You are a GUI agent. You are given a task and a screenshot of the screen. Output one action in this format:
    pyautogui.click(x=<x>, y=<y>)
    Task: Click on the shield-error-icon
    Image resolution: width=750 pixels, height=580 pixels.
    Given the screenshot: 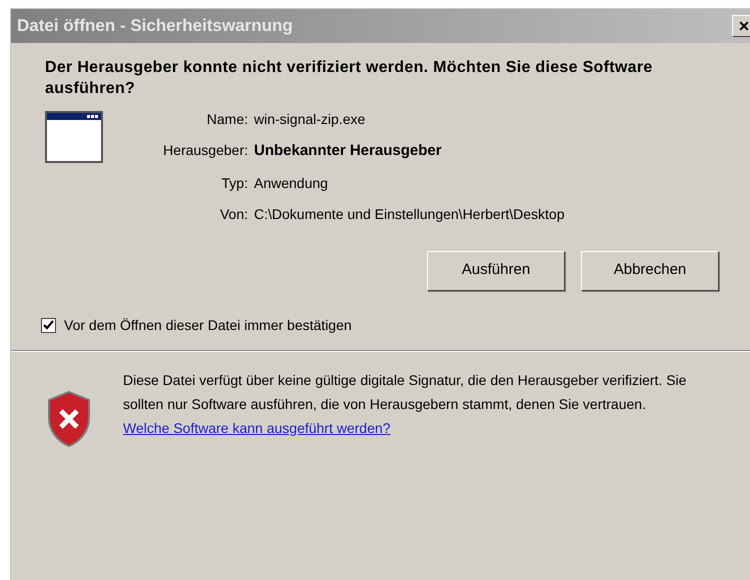 What is the action you would take?
    pyautogui.click(x=69, y=419)
    